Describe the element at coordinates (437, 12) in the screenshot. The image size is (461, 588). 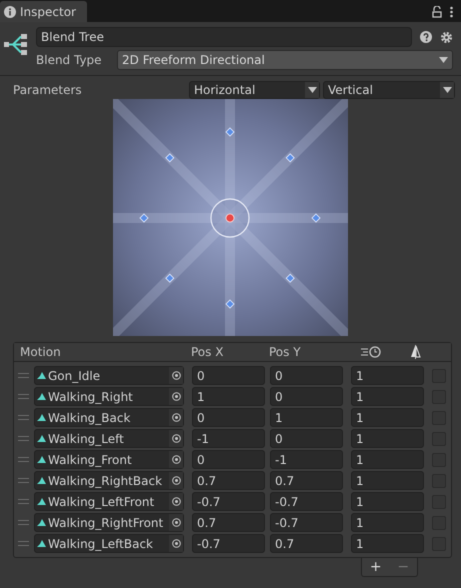
I see `lock-icon` at that location.